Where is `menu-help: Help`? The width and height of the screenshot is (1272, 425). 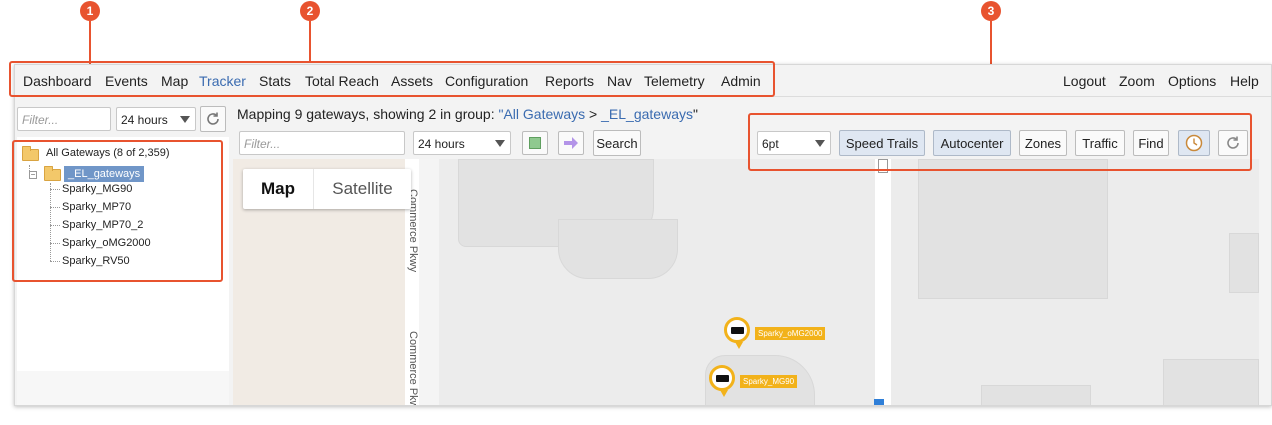
menu-help: Help is located at coordinates (1244, 81).